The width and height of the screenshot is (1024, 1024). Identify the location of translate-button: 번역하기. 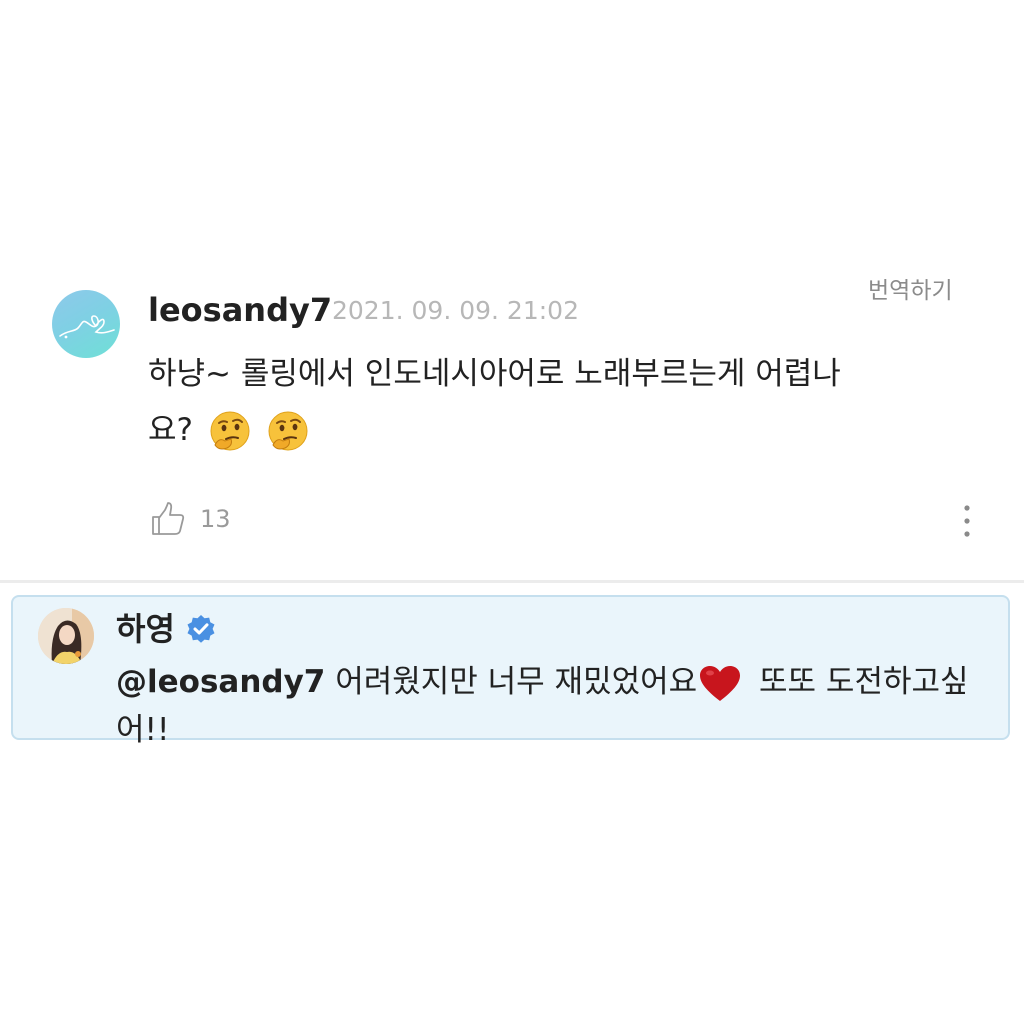
(910, 291).